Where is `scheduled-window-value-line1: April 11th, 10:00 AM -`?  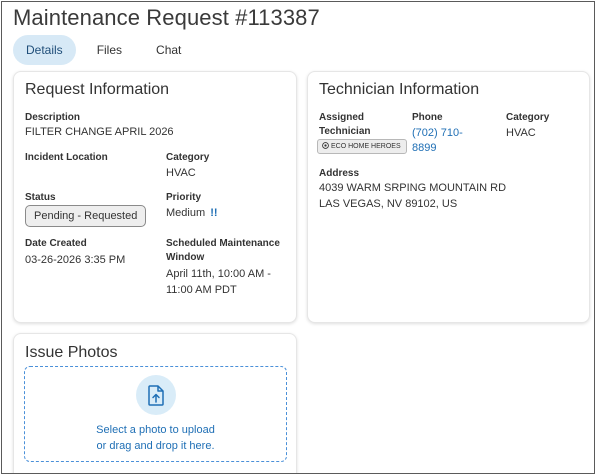 scheduled-window-value-line1: April 11th, 10:00 AM - is located at coordinates (218, 274).